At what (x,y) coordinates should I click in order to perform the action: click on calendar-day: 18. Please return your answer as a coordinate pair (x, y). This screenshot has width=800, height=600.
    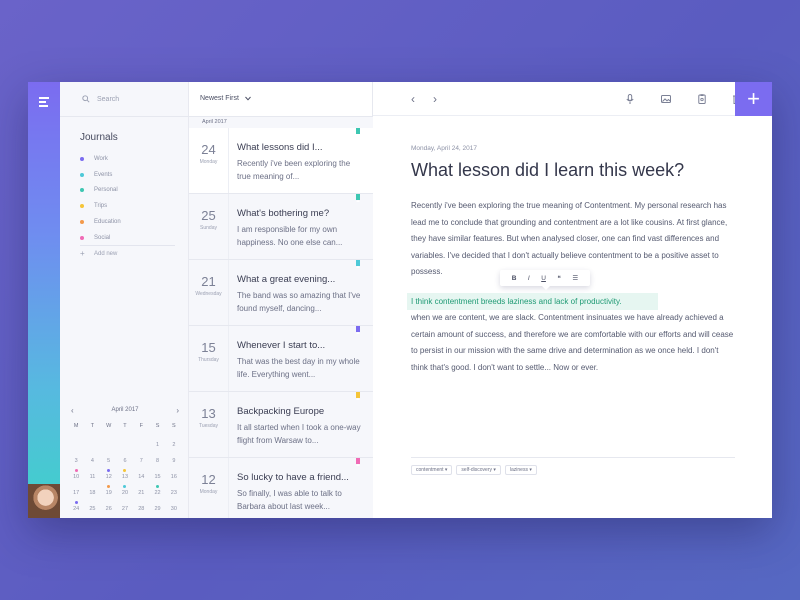
    Looking at the image, I should click on (92, 493).